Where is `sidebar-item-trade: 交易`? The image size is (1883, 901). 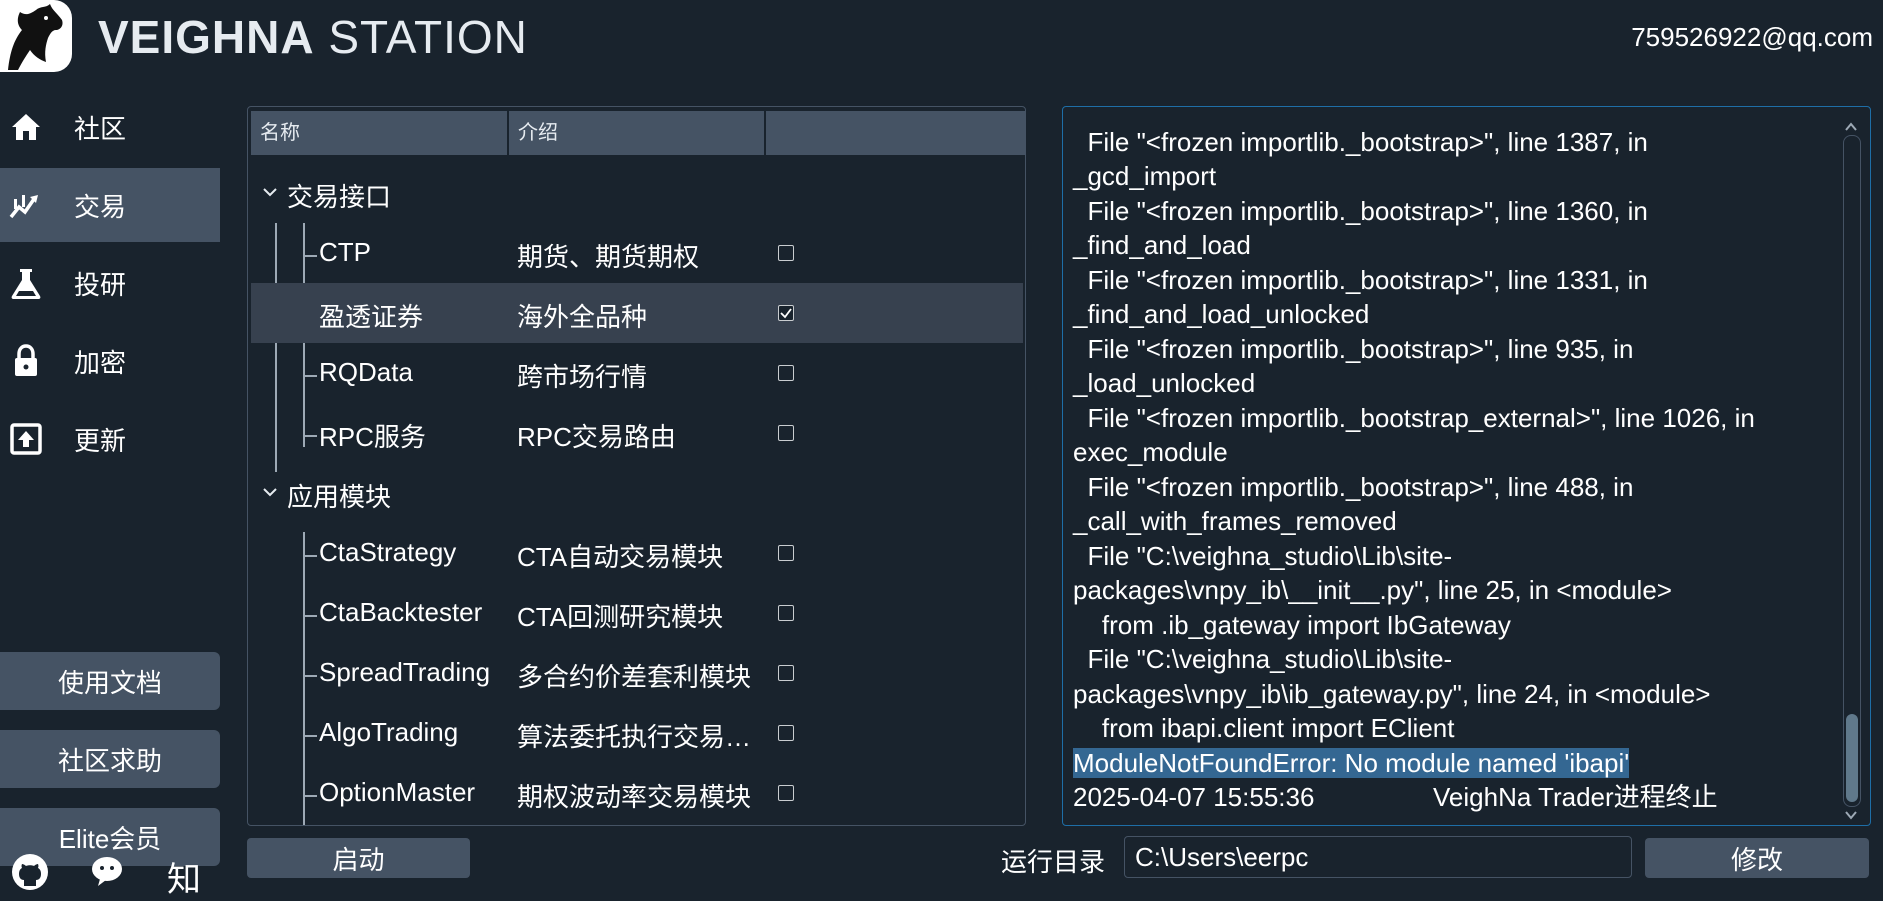 sidebar-item-trade: 交易 is located at coordinates (110, 205).